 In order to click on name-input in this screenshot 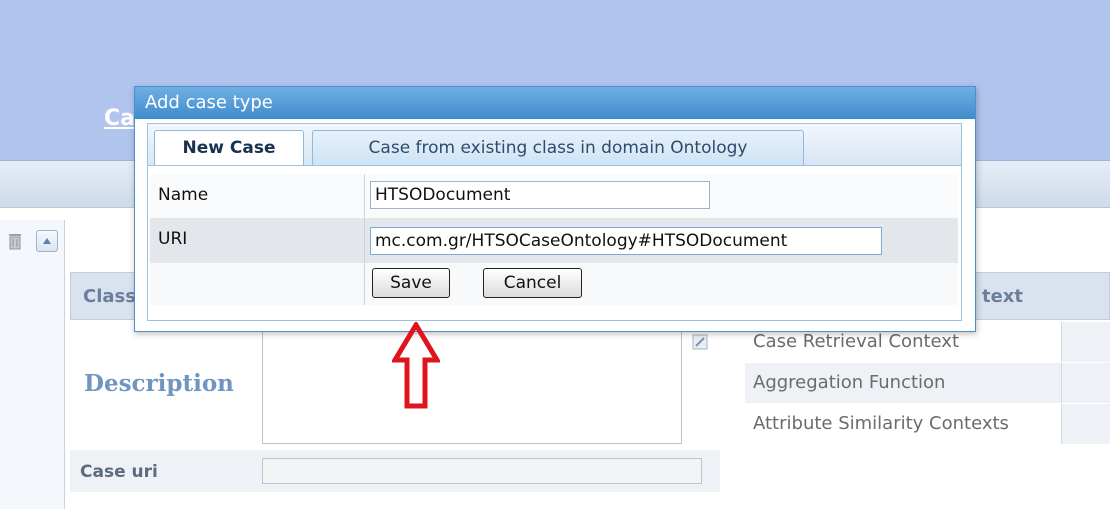, I will do `click(540, 195)`.